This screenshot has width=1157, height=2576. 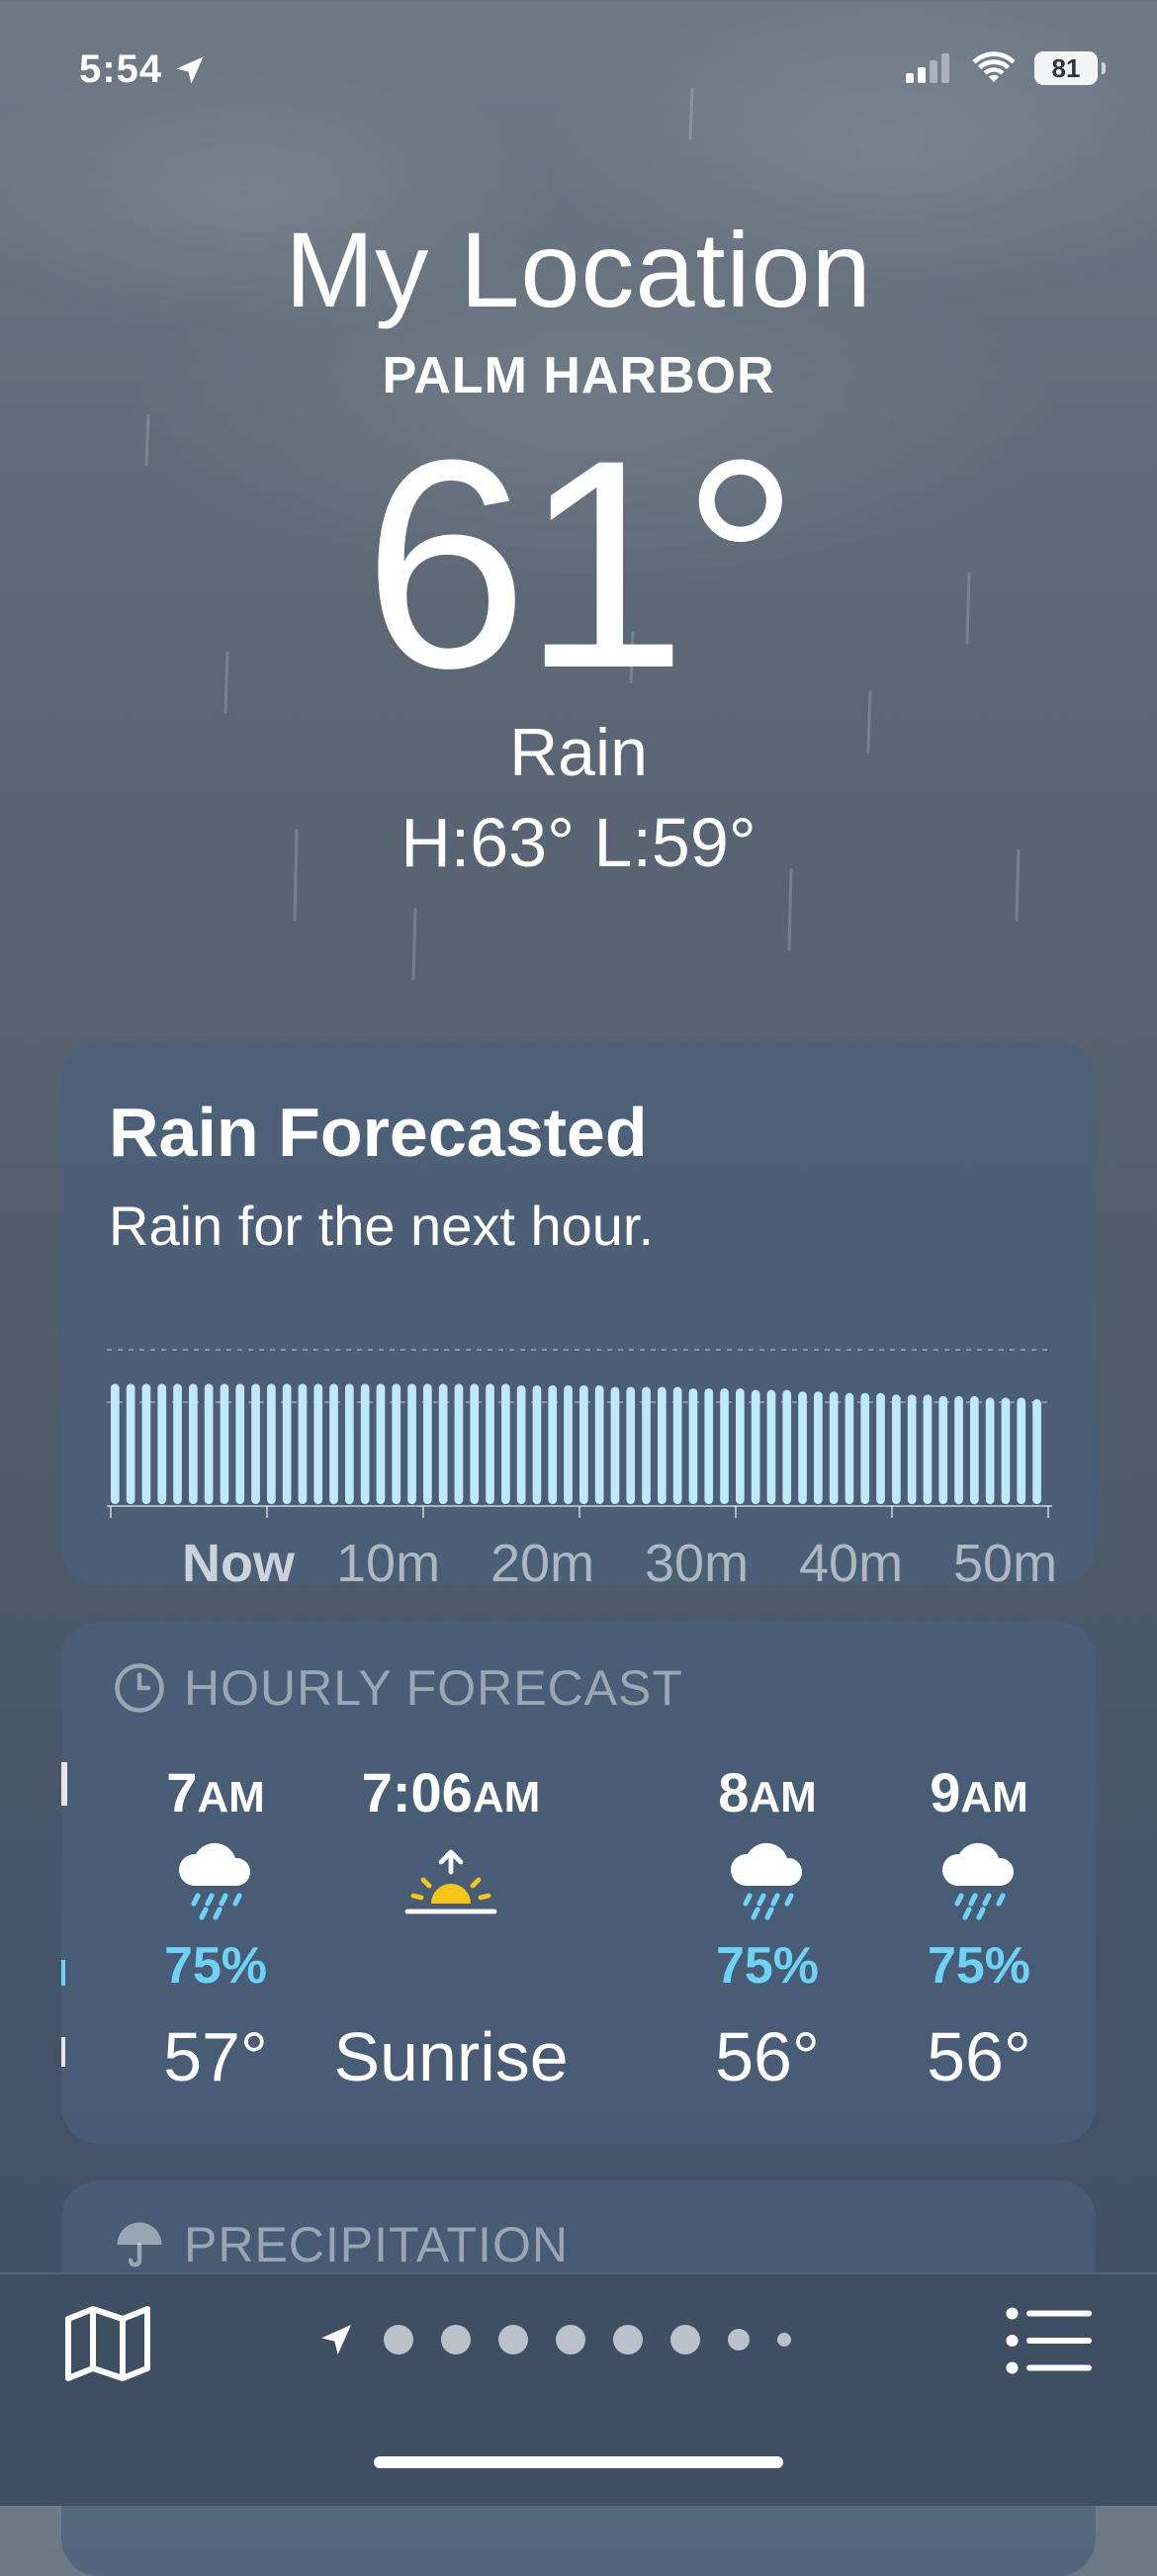 I want to click on precipitation-chart-svg, so click(x=580, y=1433).